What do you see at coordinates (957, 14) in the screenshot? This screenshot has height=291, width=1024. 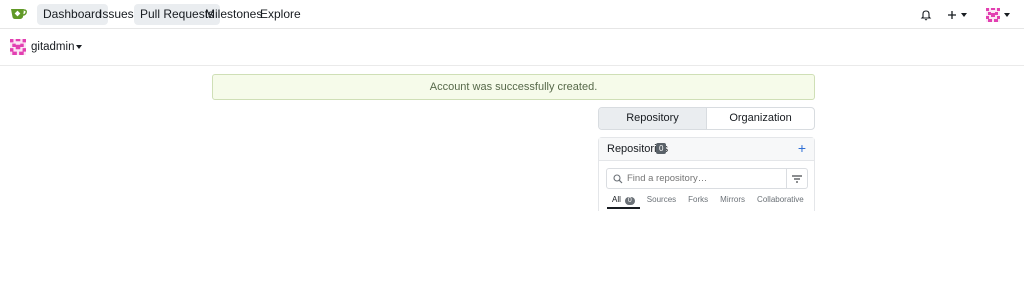 I see `create-menu-button` at bounding box center [957, 14].